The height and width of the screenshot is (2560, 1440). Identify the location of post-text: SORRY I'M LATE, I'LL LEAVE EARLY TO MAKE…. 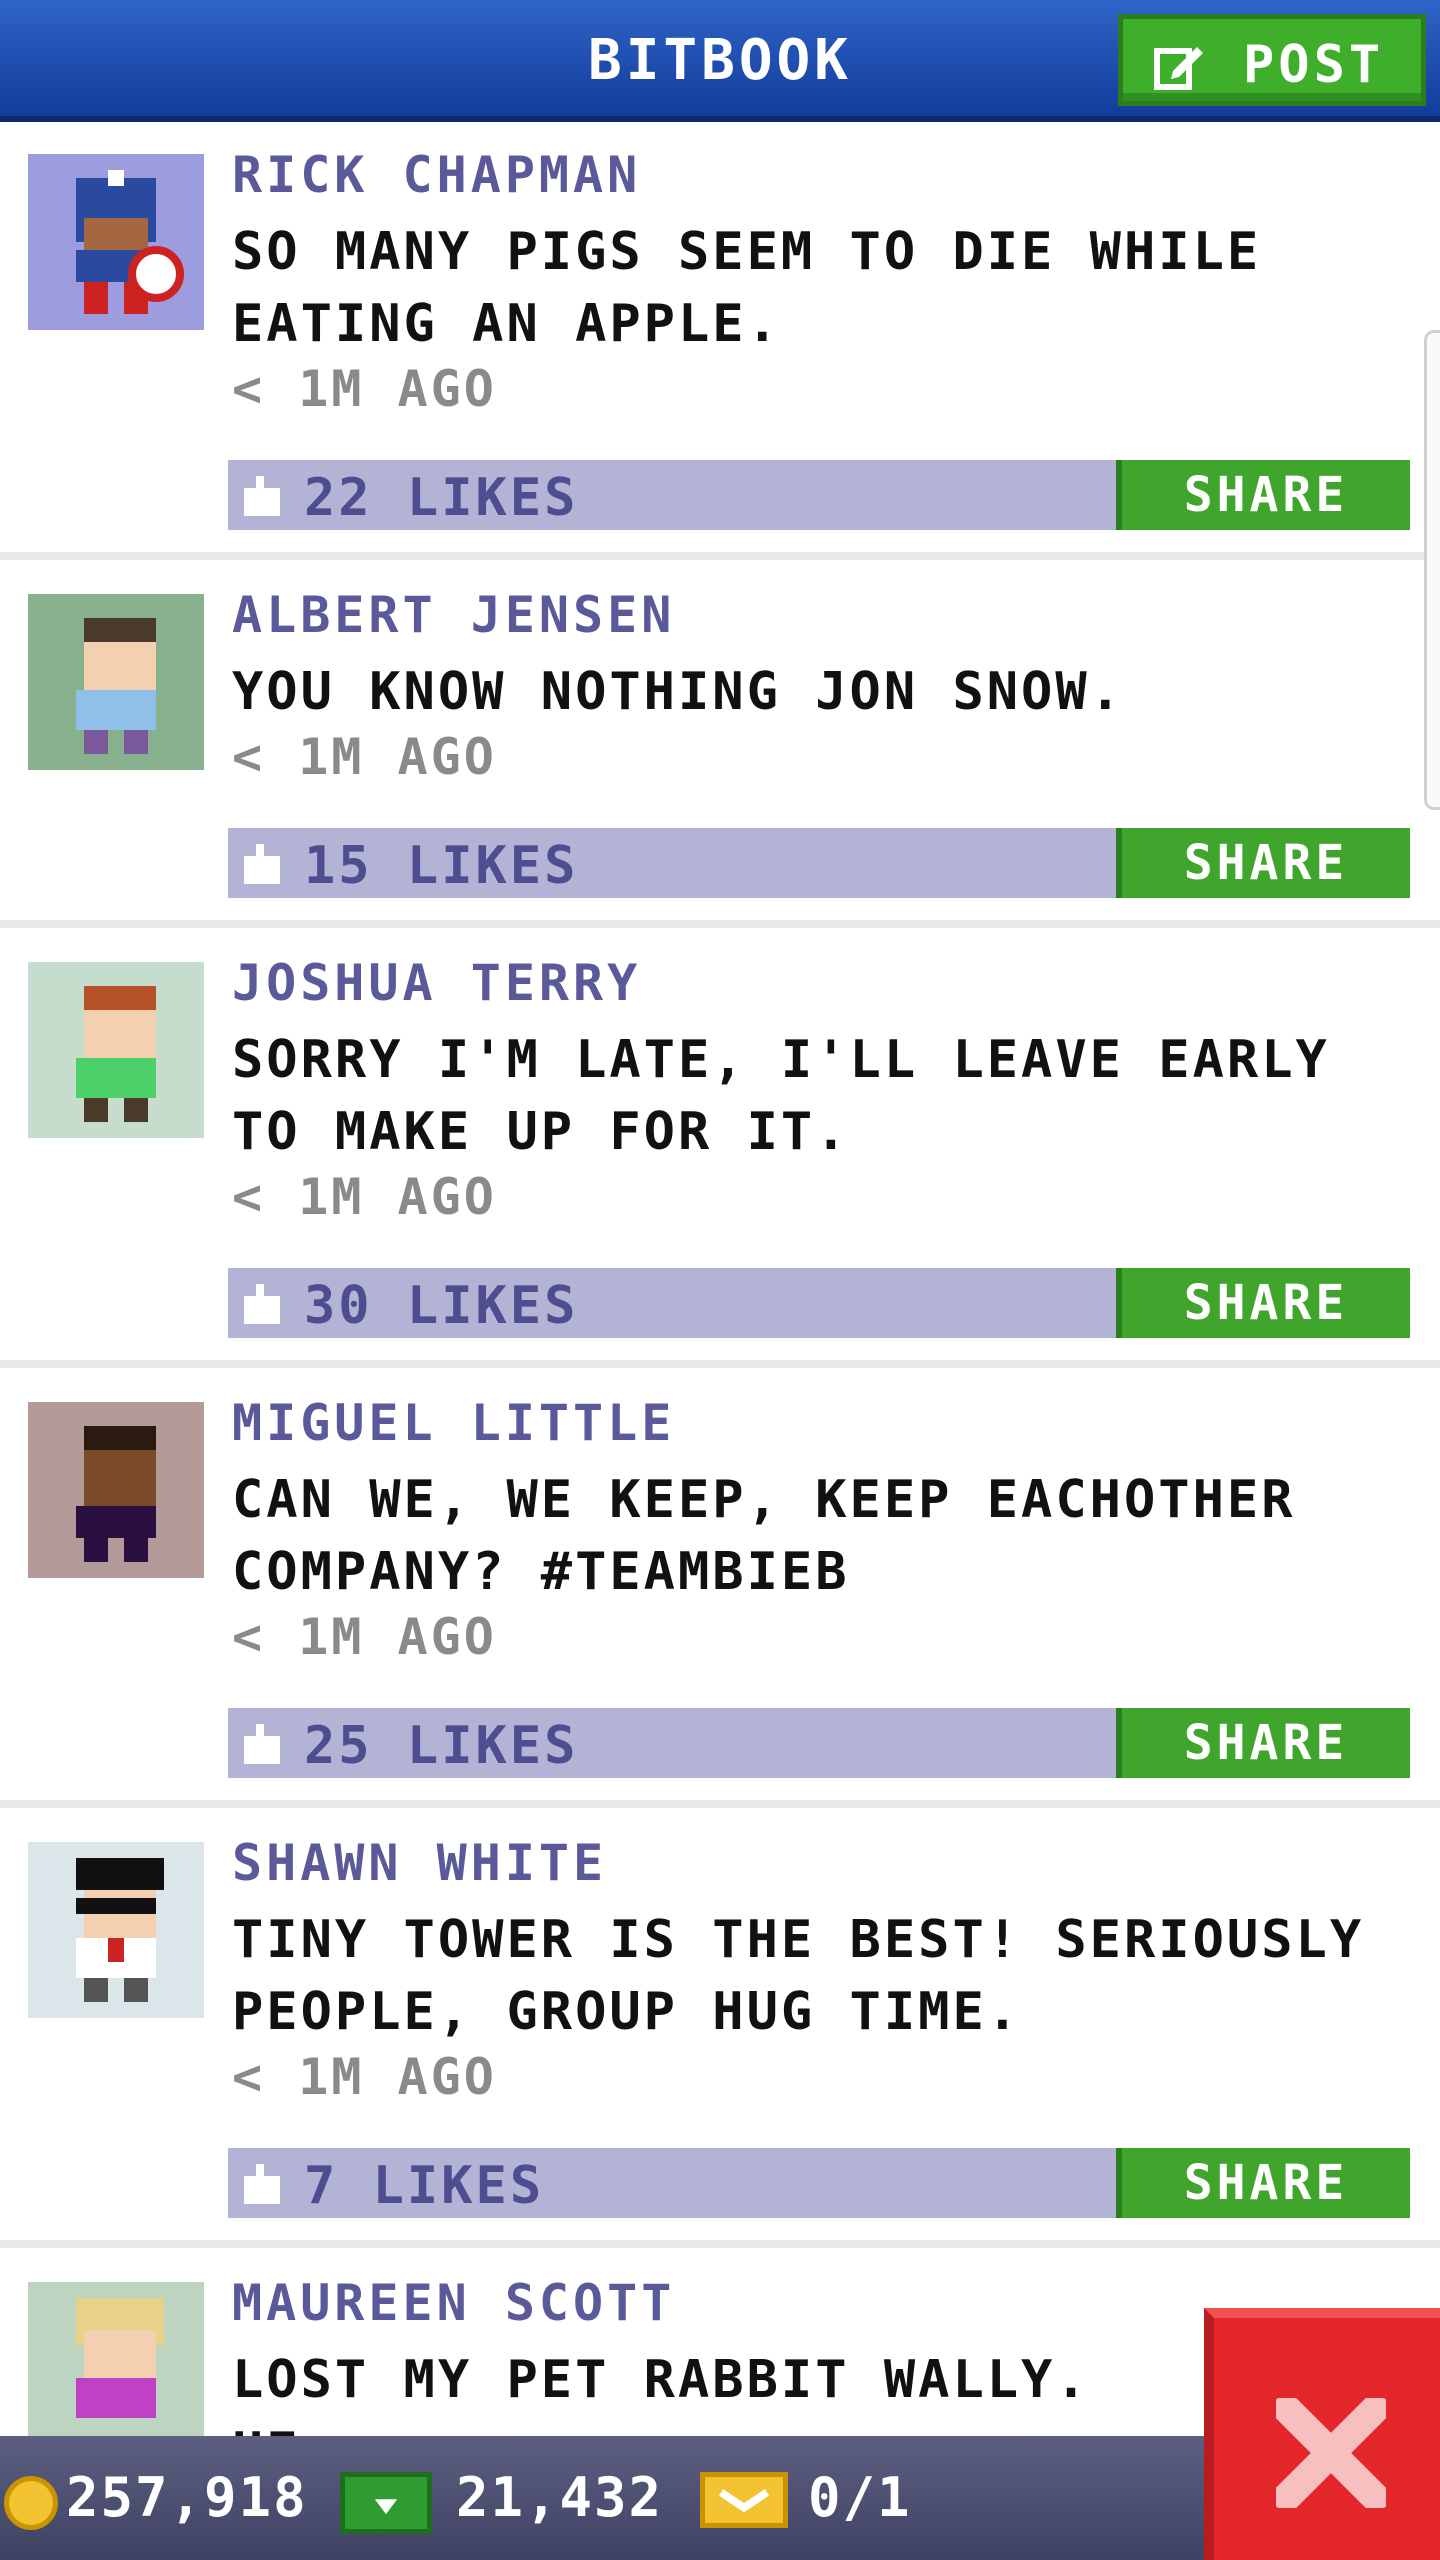
(781, 1096).